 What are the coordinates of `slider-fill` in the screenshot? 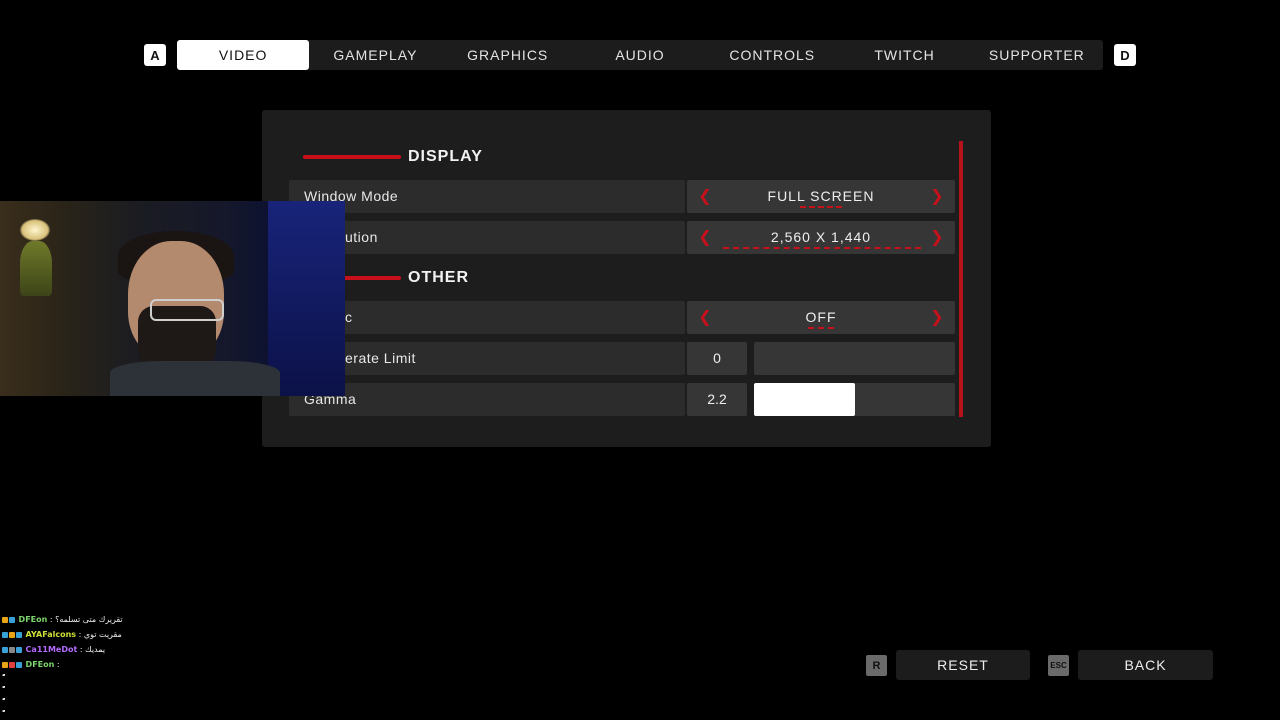 It's located at (804, 399).